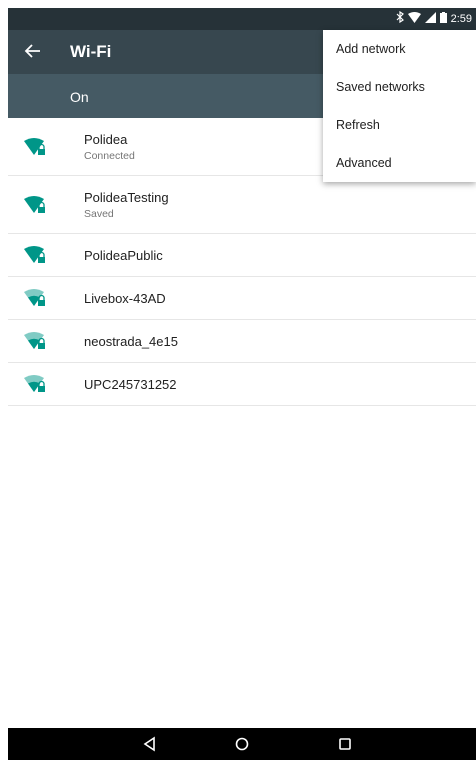  I want to click on home-circle-icon, so click(242, 744).